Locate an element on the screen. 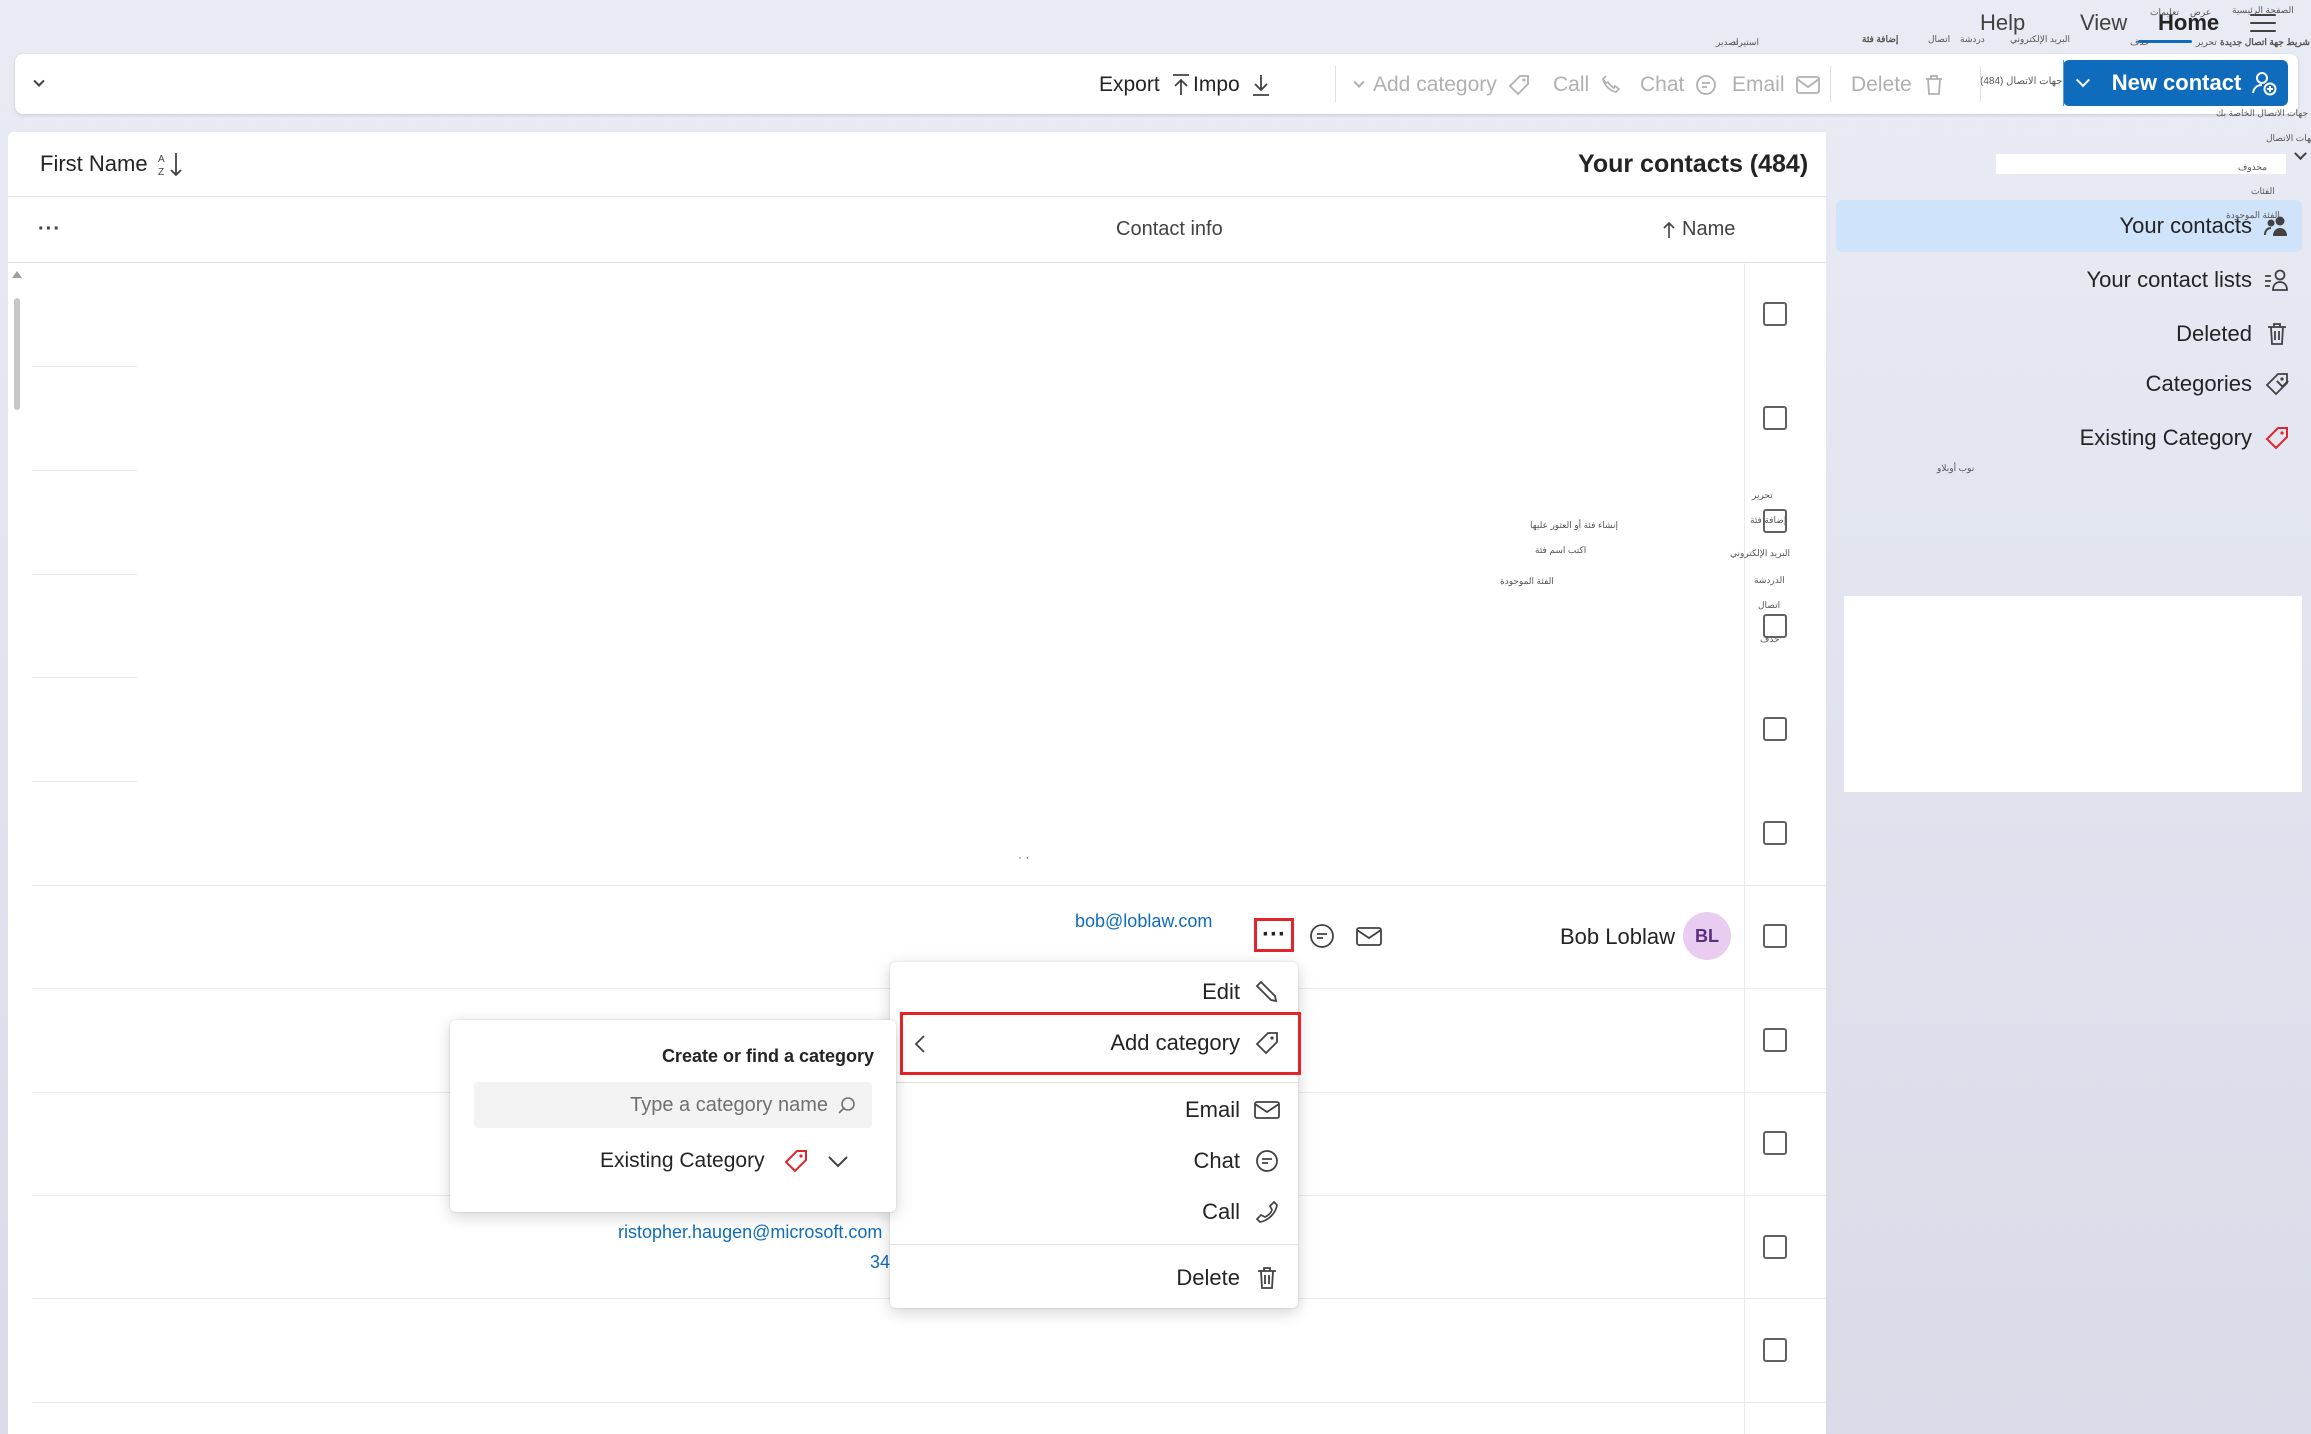  arrow-up-icon is located at coordinates (1669, 229).